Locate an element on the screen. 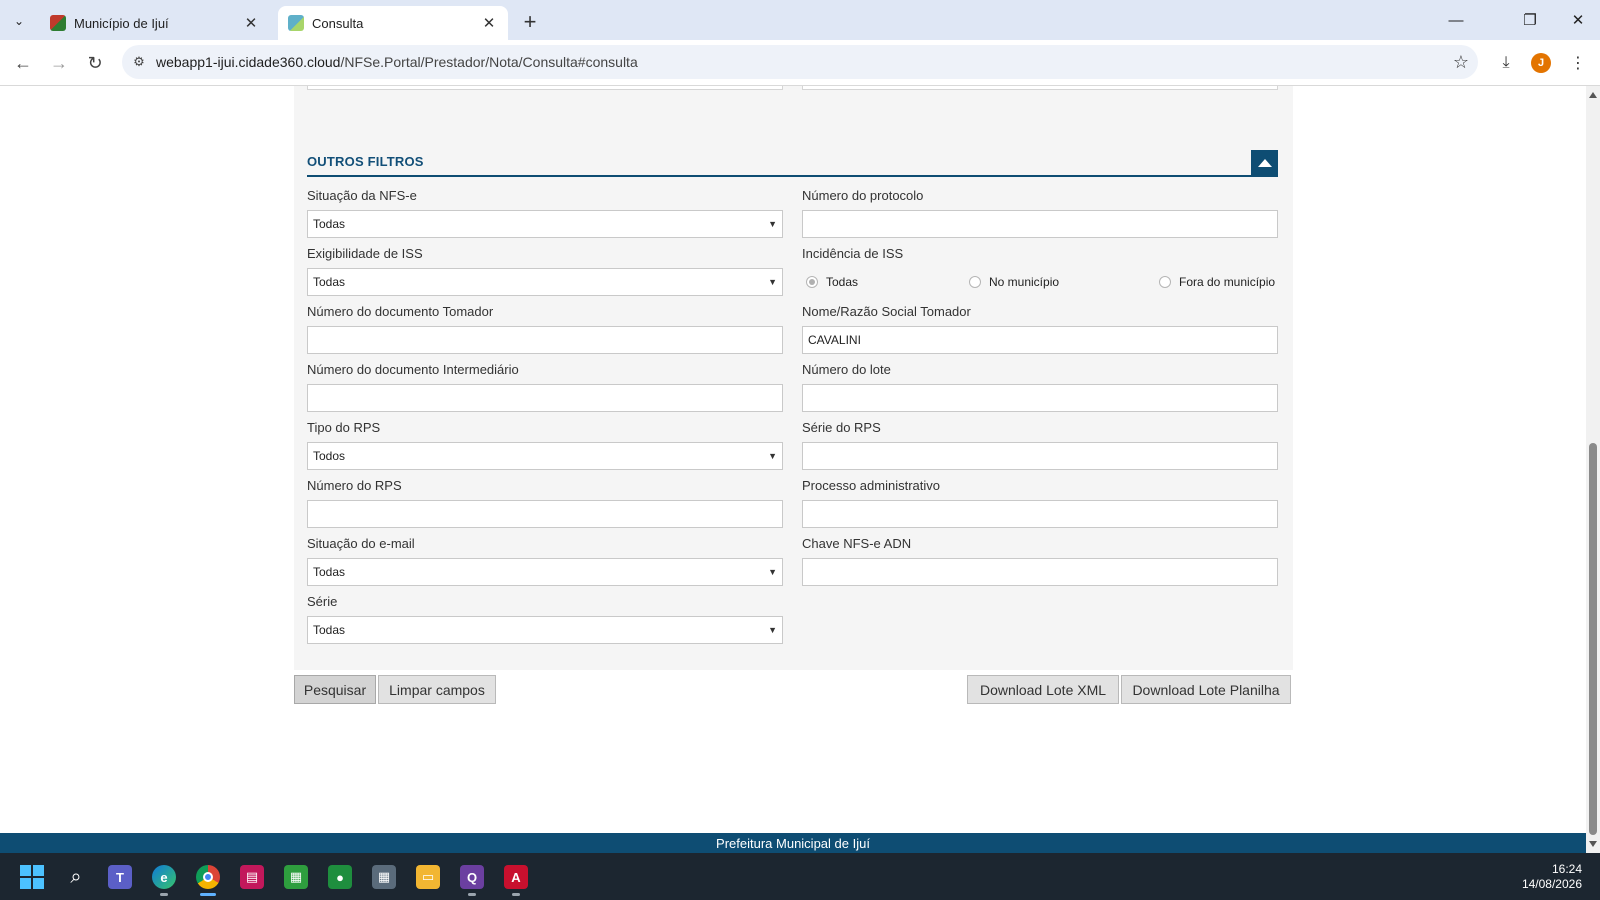 The width and height of the screenshot is (1600, 900). new-tab-button: + is located at coordinates (530, 22).